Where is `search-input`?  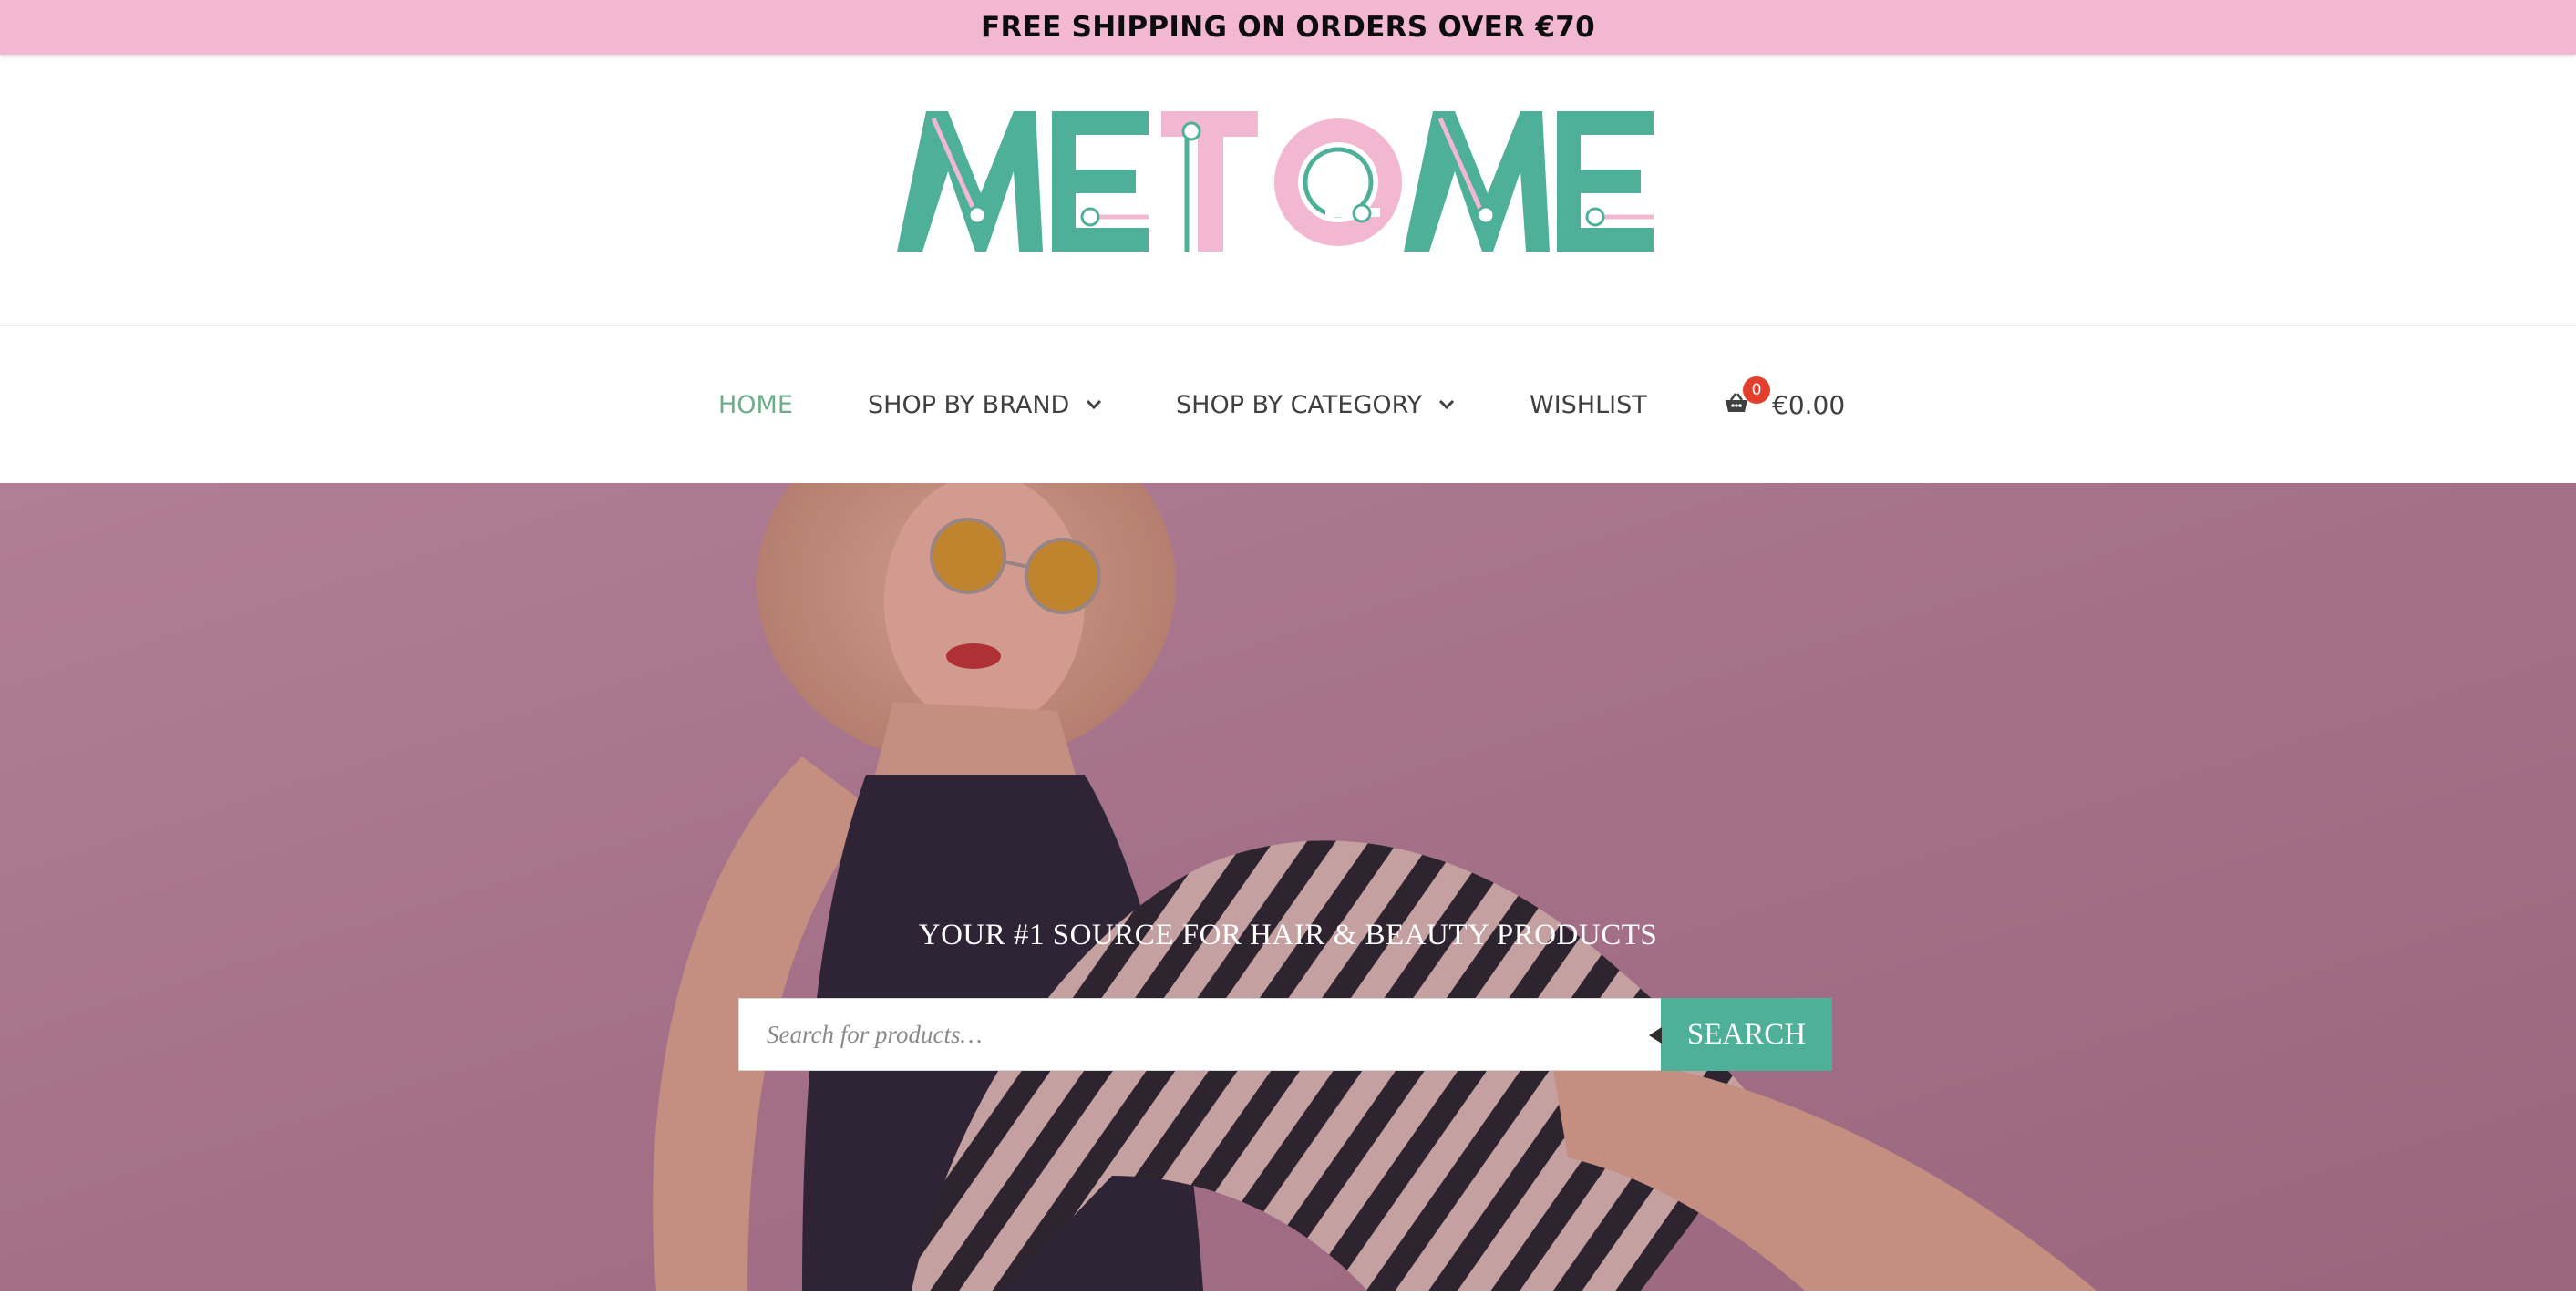 search-input is located at coordinates (1199, 1034).